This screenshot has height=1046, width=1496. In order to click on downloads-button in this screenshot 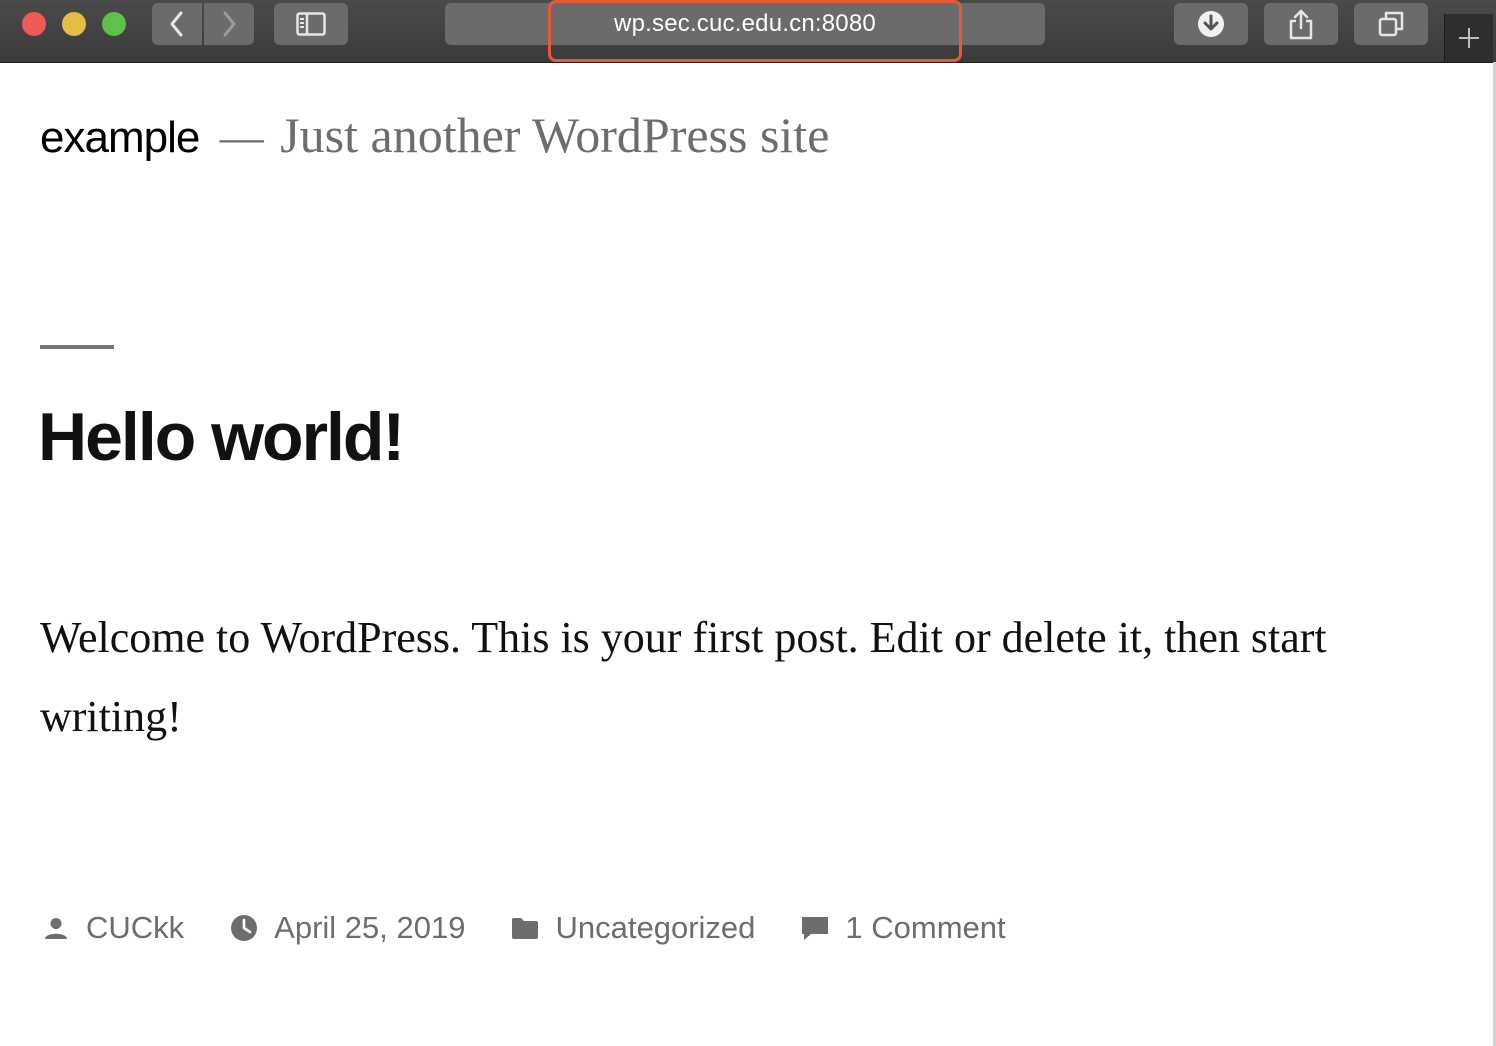, I will do `click(1211, 24)`.